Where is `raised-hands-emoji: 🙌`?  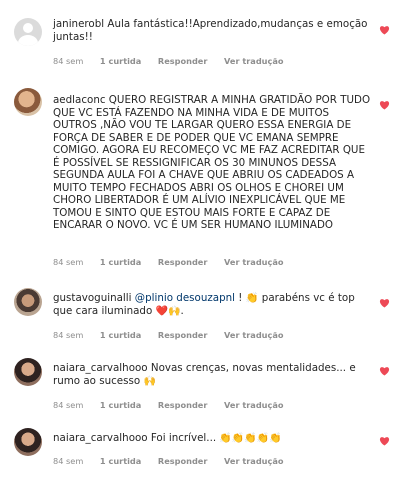
raised-hands-emoji: 🙌 is located at coordinates (149, 381).